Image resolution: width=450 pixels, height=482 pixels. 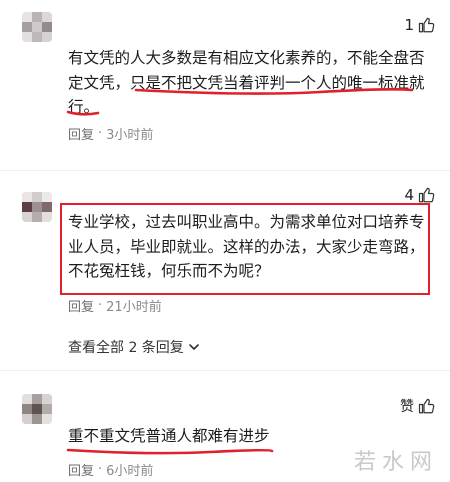 I want to click on like-button: 赞, so click(x=418, y=406).